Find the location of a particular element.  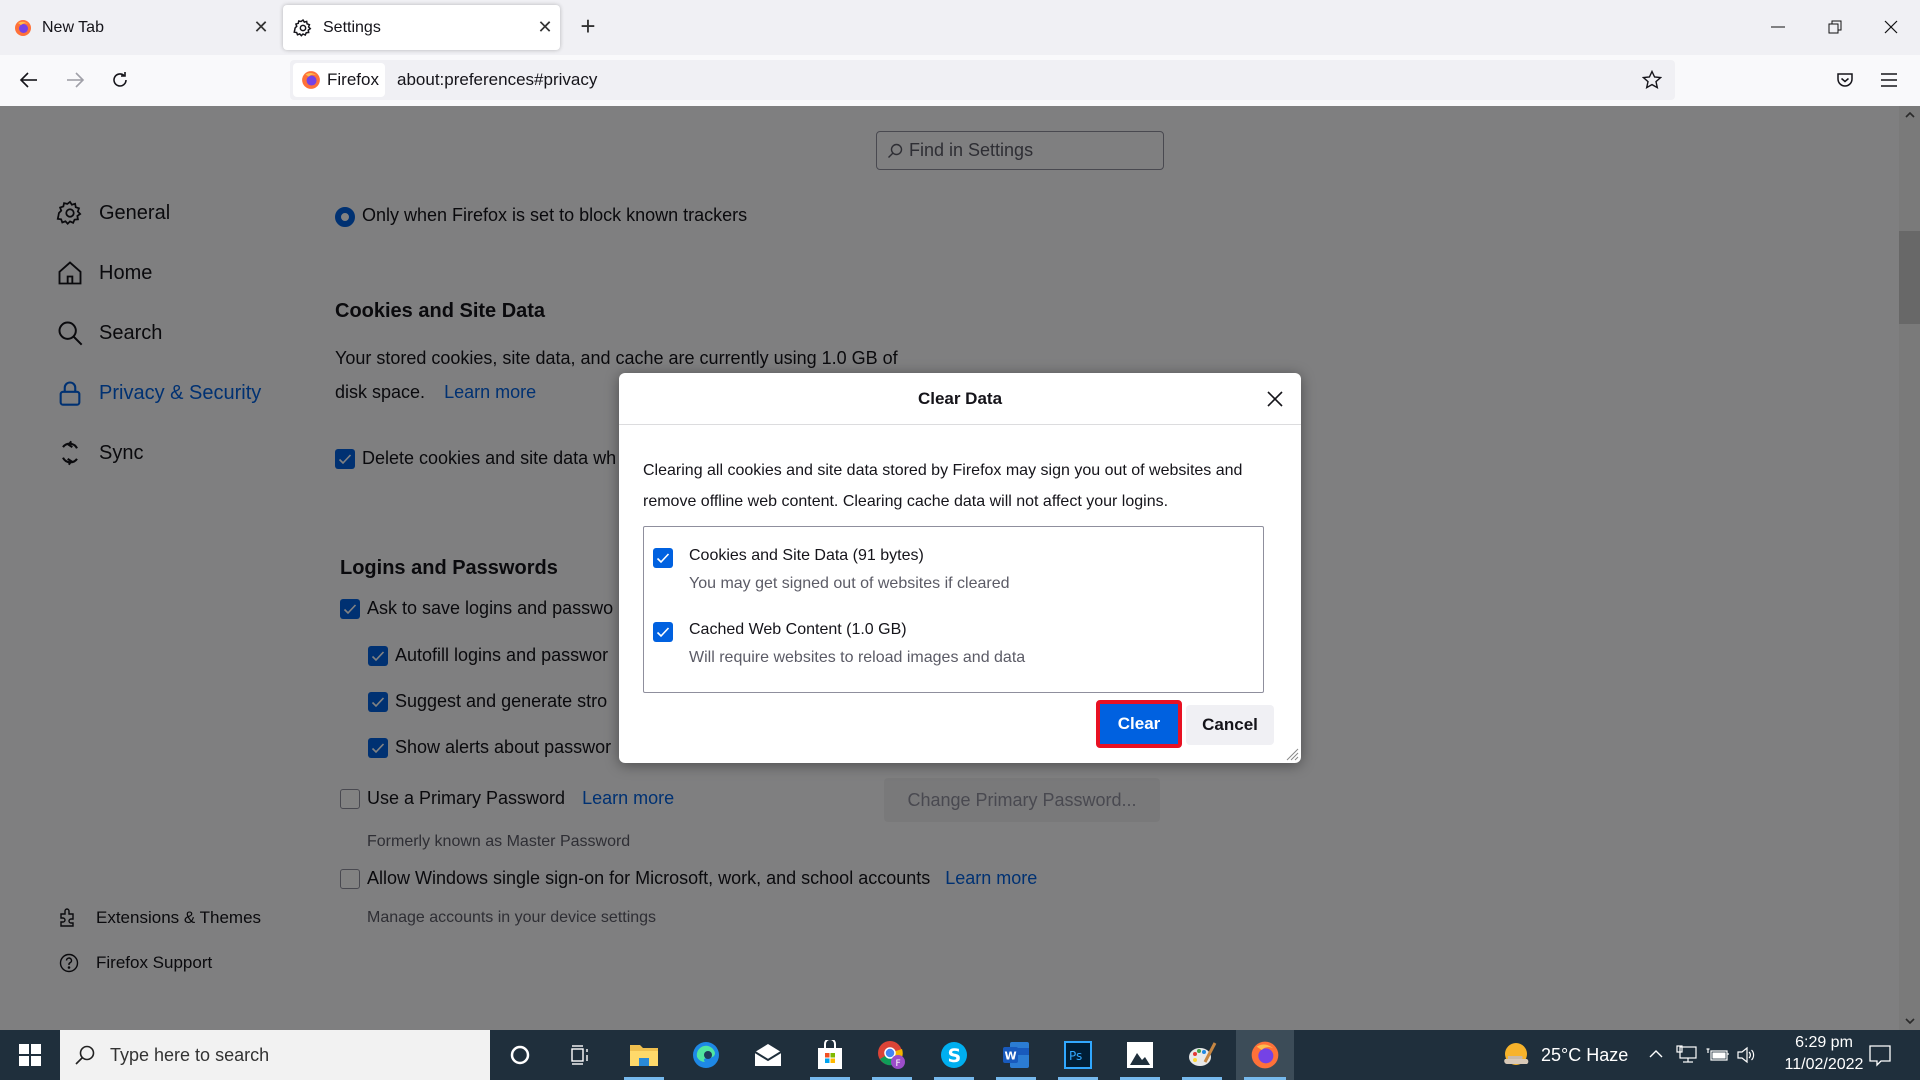

svg-text: S is located at coordinates (955, 1056).